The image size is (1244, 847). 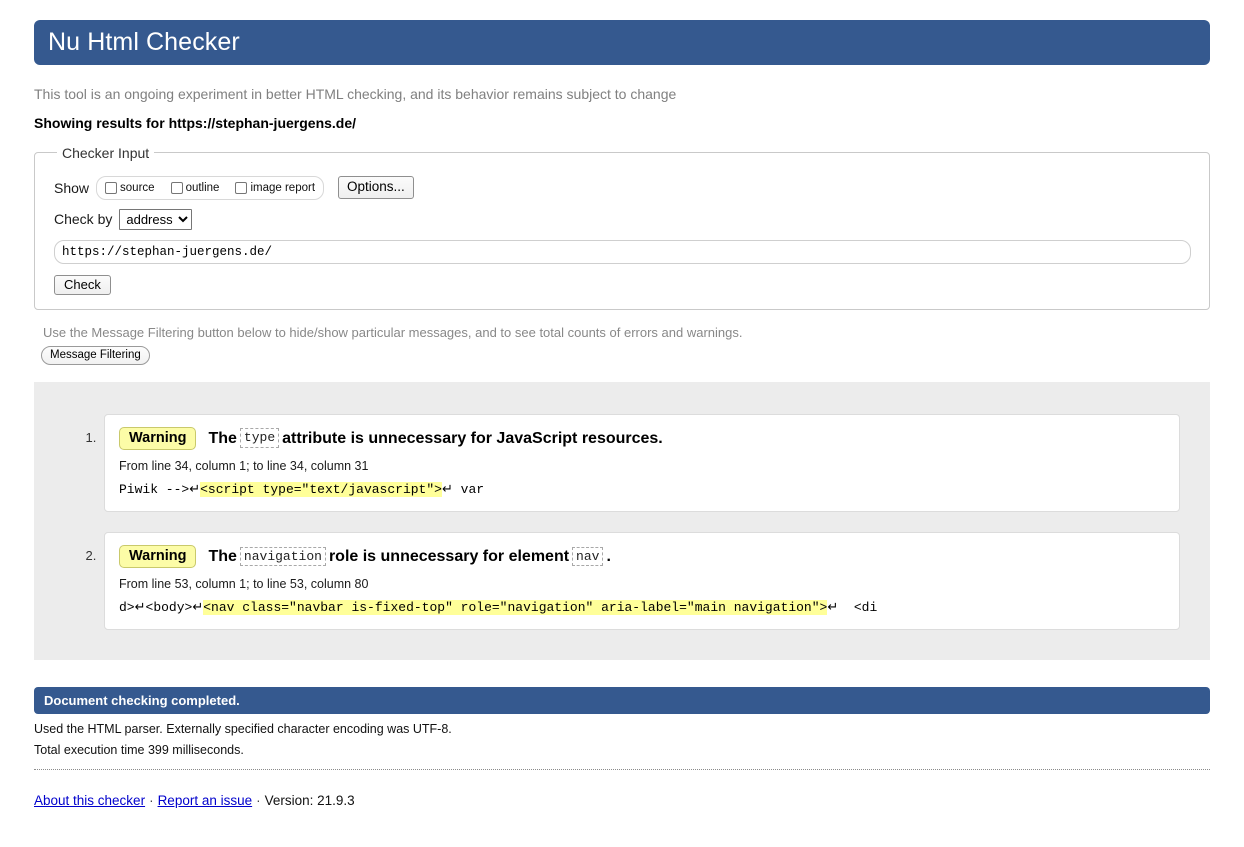 I want to click on check-button: Check, so click(x=82, y=284).